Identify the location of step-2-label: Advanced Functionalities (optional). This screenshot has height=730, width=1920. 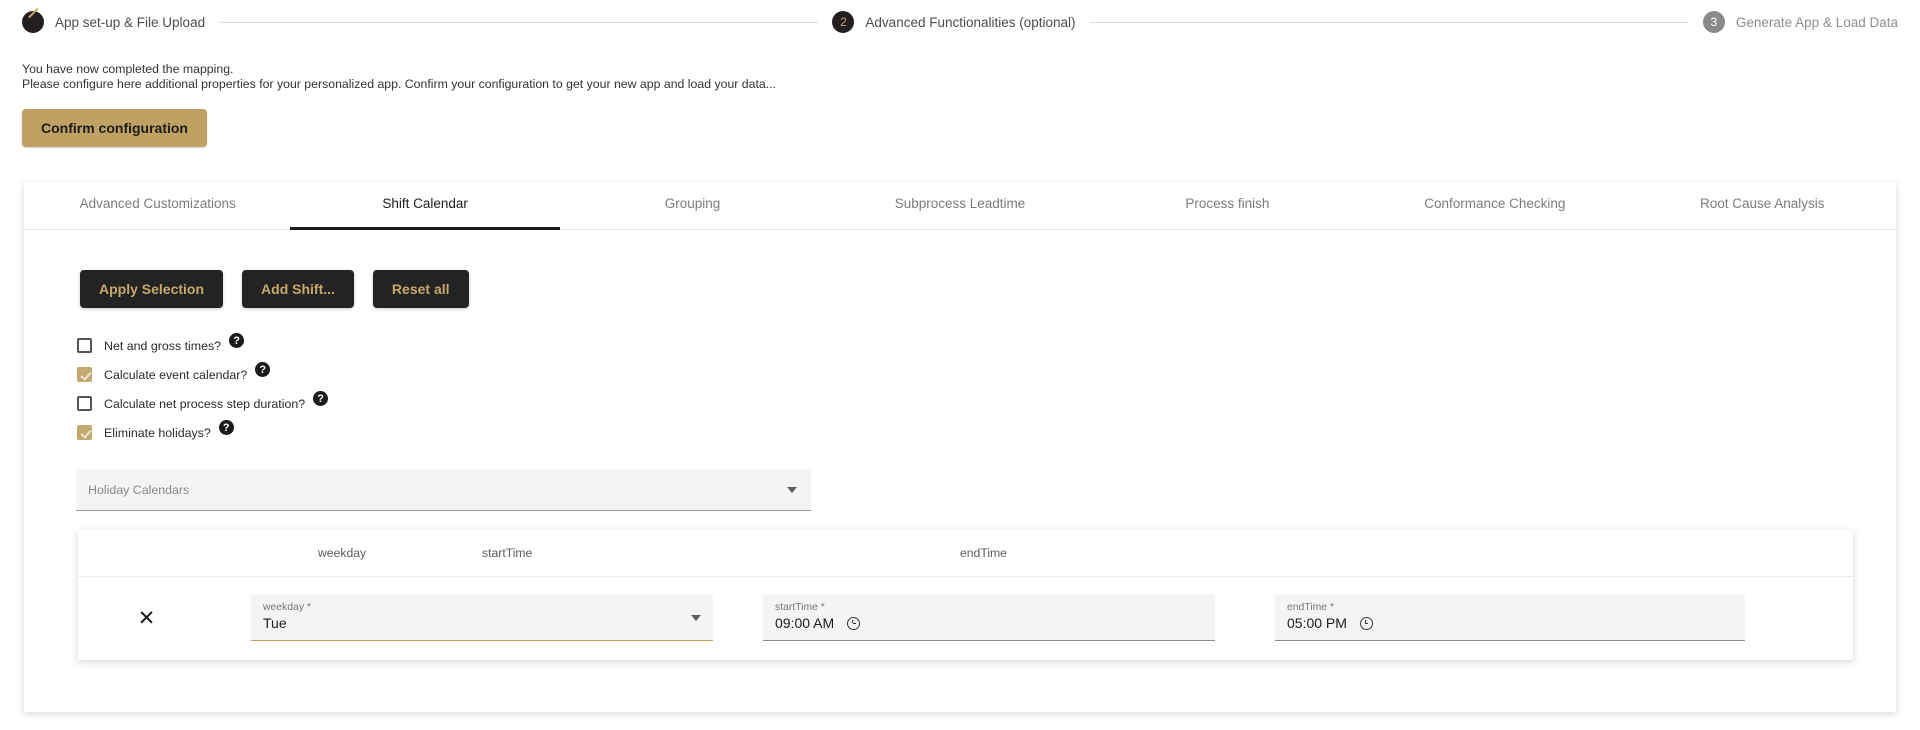
(970, 22).